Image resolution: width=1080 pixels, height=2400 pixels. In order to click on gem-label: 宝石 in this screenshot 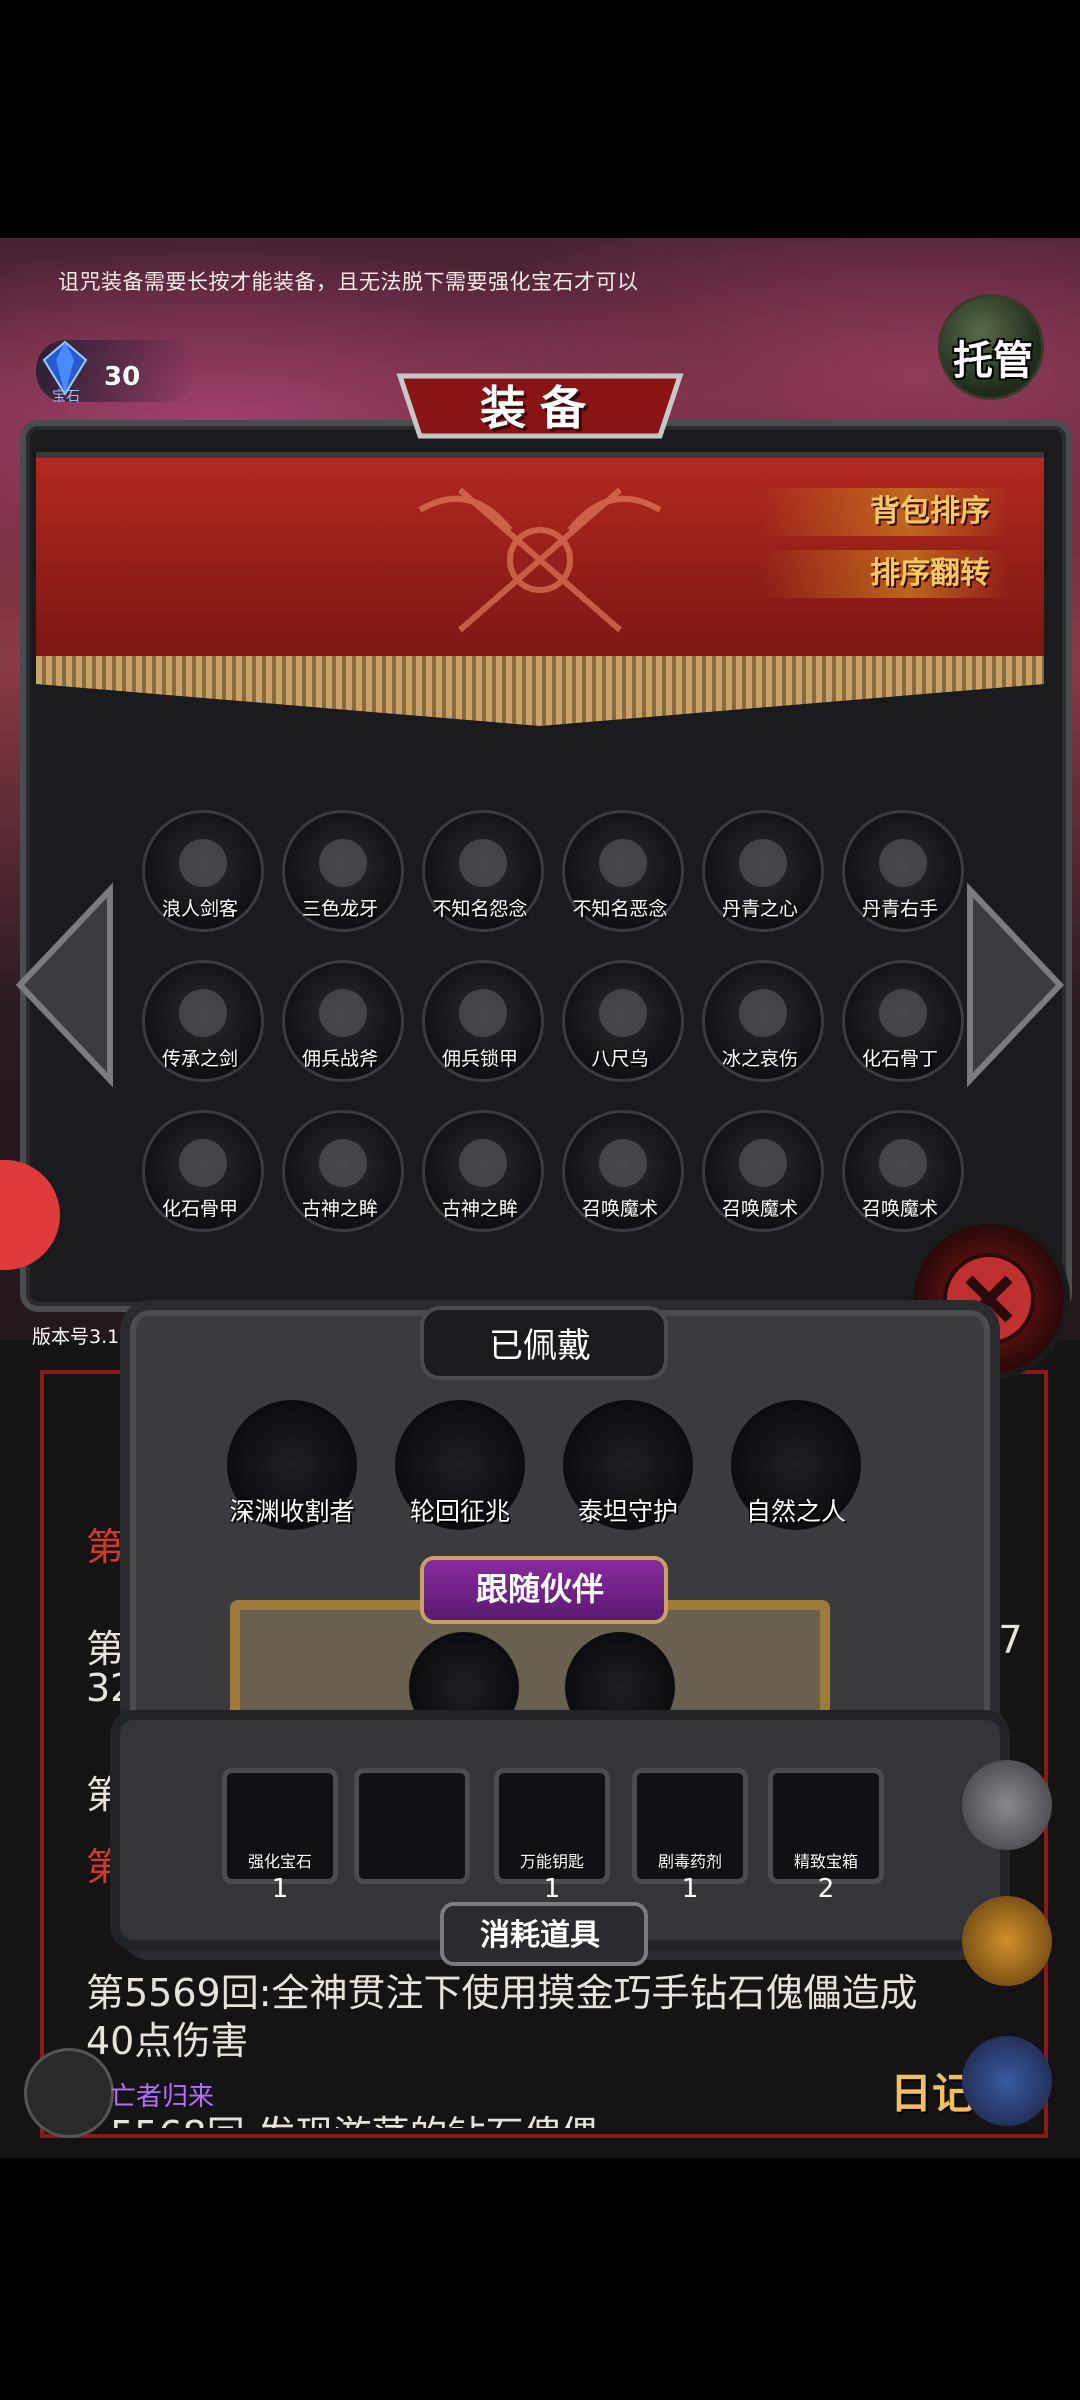, I will do `click(66, 397)`.